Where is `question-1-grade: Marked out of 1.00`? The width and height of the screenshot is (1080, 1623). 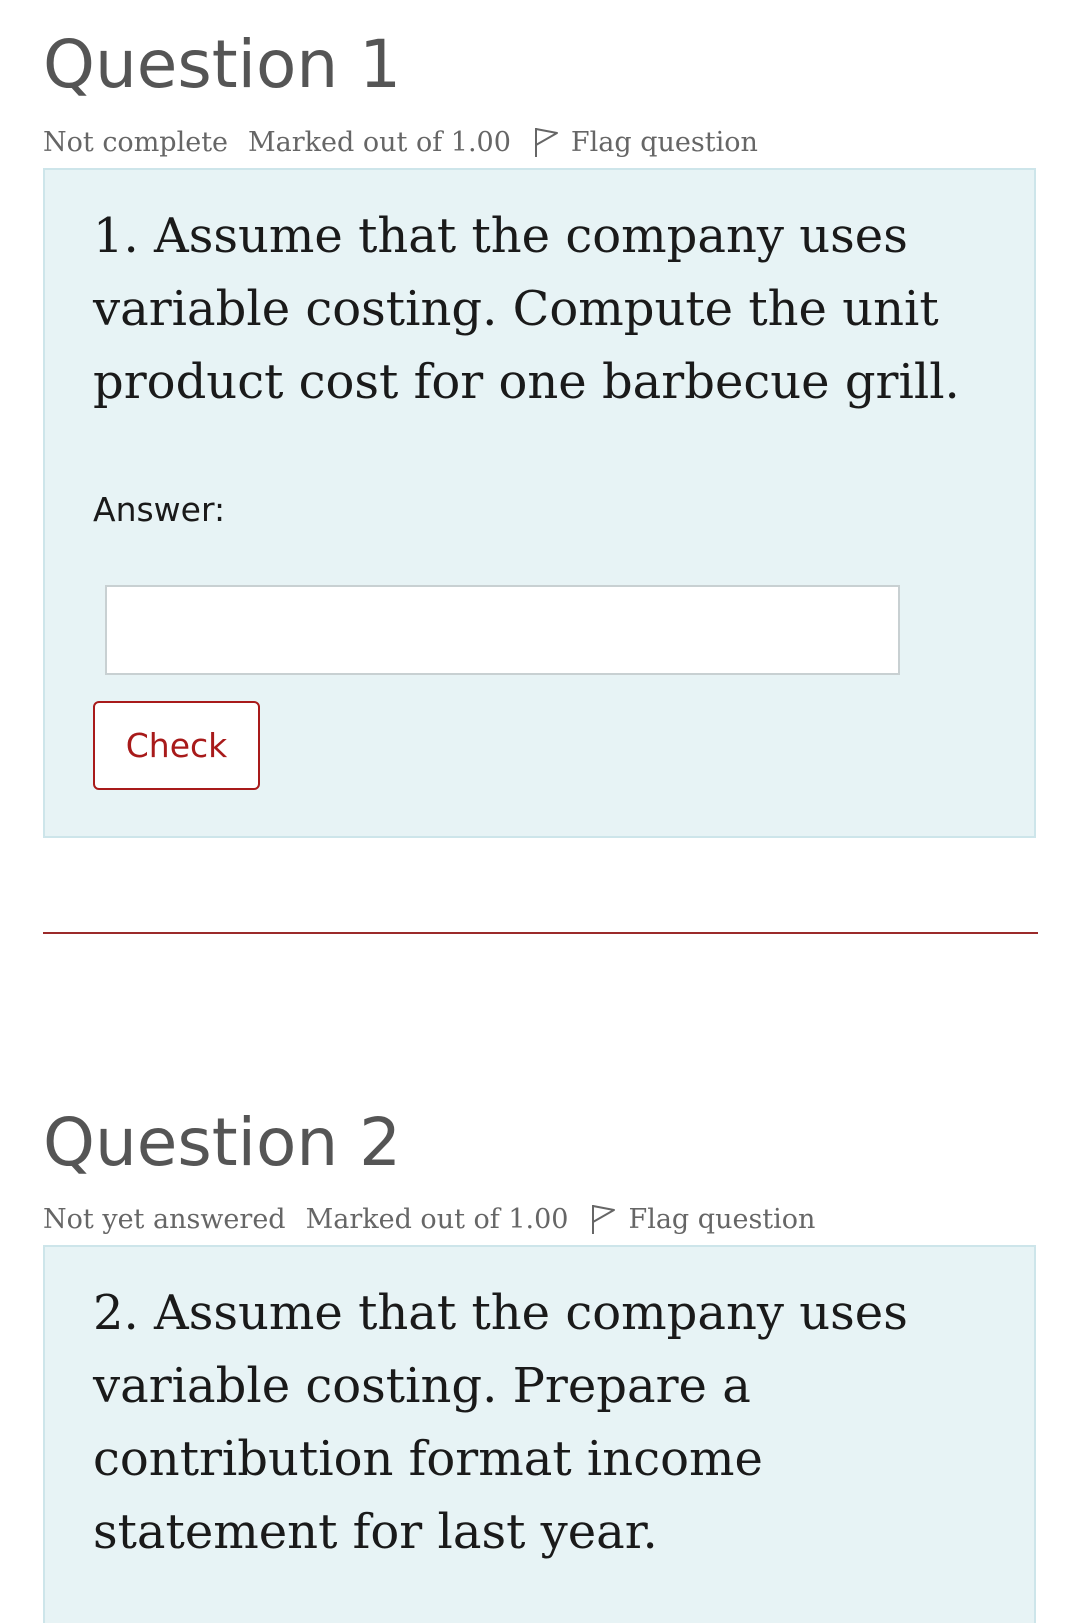
question-1-grade: Marked out of 1.00 is located at coordinates (379, 142).